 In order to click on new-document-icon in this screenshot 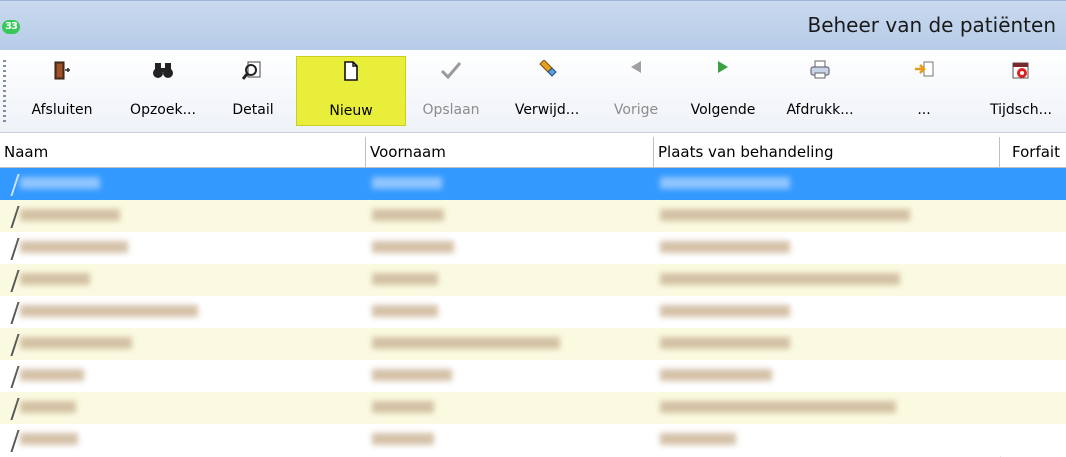, I will do `click(351, 73)`.